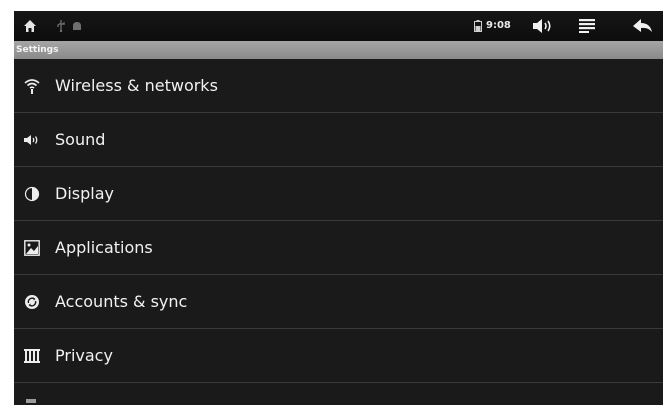 The width and height of the screenshot is (663, 405). Describe the element at coordinates (32, 194) in the screenshot. I see `display-icon` at that location.